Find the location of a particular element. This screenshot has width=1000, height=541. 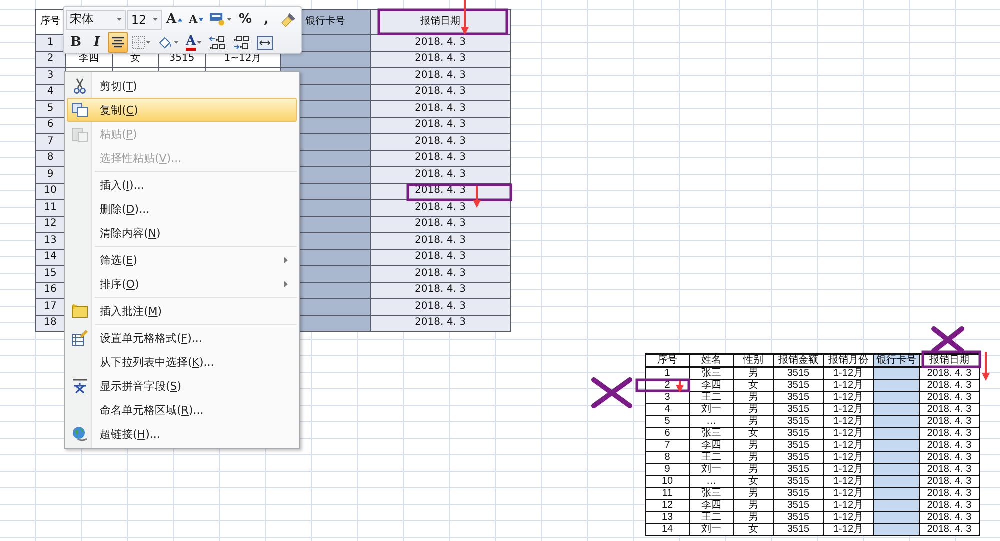

table-cell: 3 is located at coordinates (668, 398).